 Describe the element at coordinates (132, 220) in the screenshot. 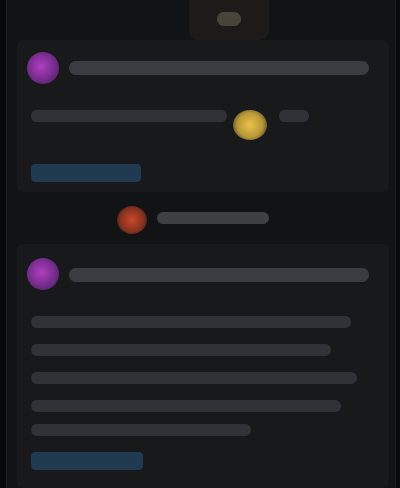

I see `emoji-red-icon` at that location.